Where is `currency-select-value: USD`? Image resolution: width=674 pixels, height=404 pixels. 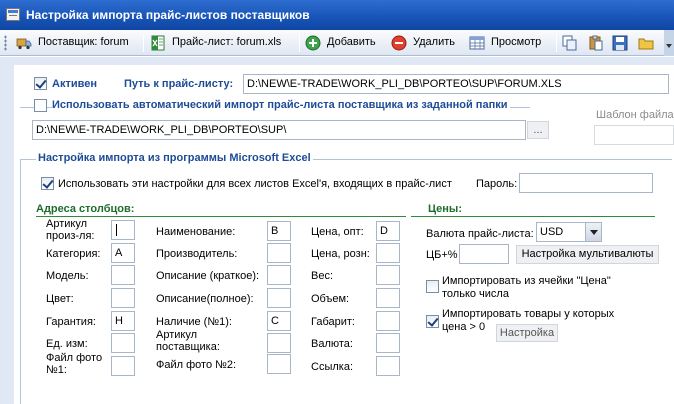 currency-select-value: USD is located at coordinates (552, 232).